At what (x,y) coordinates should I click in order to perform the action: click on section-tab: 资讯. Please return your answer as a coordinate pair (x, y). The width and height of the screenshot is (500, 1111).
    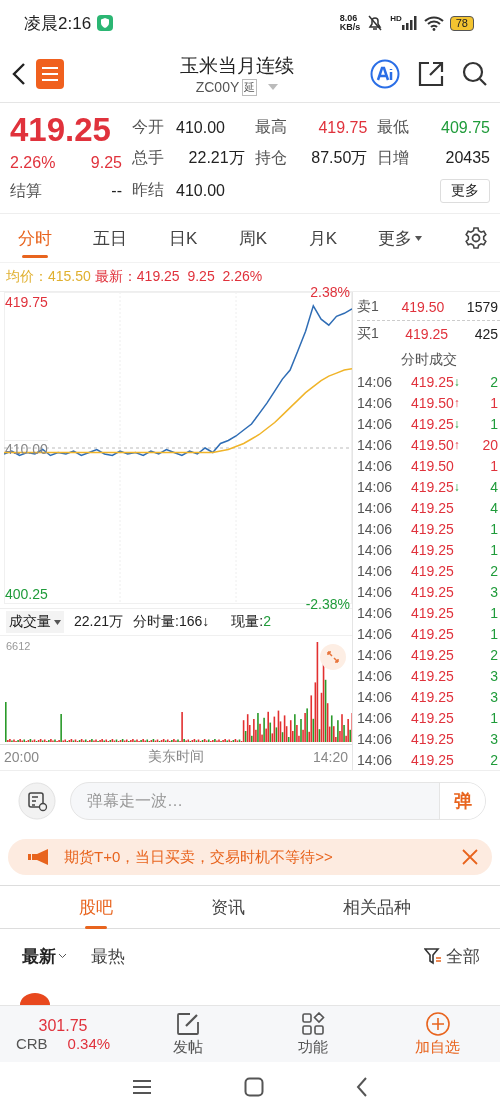
    Looking at the image, I should click on (228, 907).